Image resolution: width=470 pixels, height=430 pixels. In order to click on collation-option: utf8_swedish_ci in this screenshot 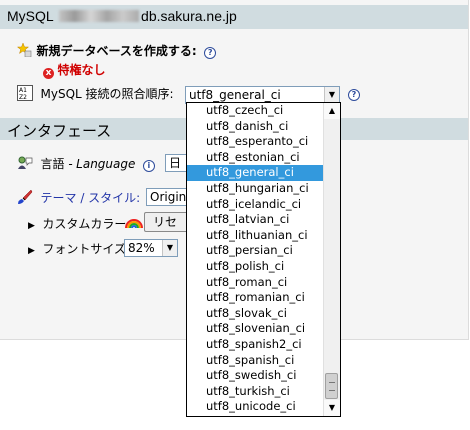, I will do `click(255, 376)`.